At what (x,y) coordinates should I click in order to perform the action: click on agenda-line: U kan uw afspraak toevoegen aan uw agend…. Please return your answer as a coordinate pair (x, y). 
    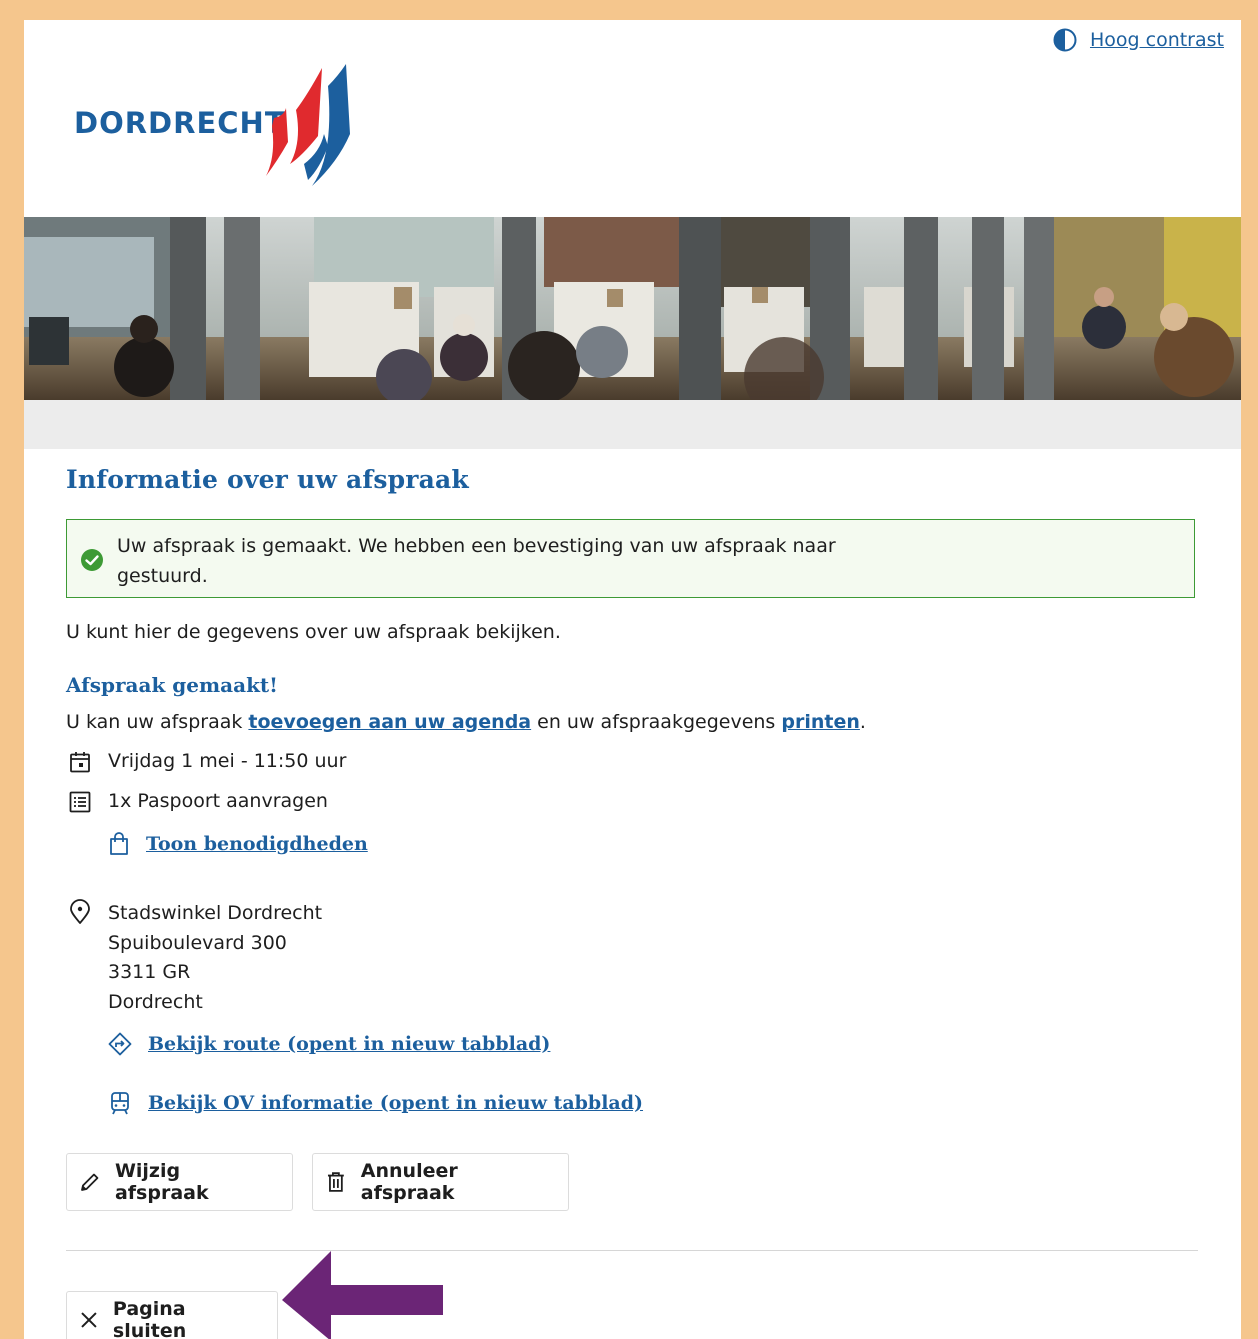
    Looking at the image, I should click on (466, 722).